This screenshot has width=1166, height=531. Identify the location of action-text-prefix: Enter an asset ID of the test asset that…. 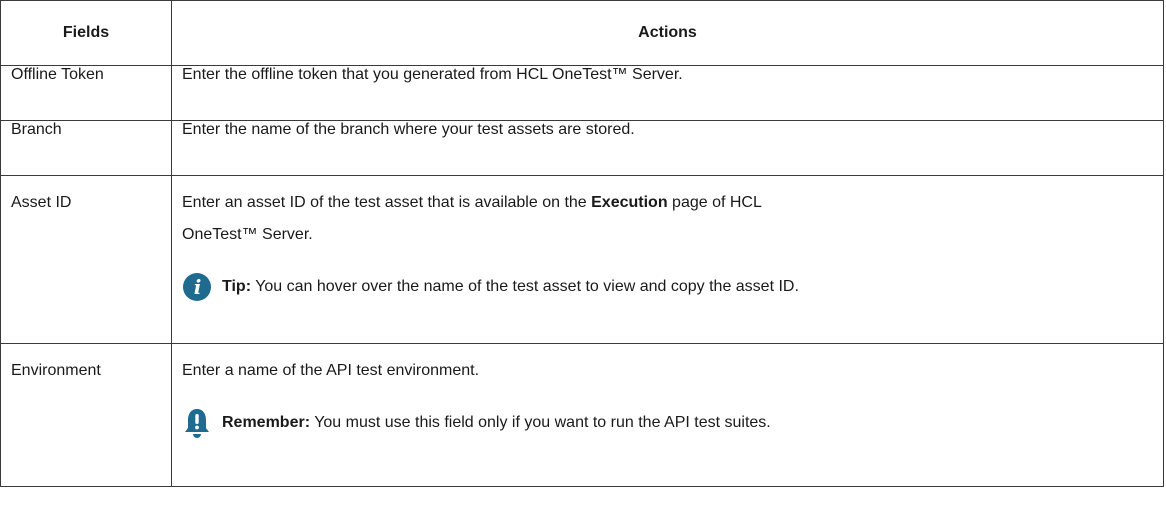
(387, 202).